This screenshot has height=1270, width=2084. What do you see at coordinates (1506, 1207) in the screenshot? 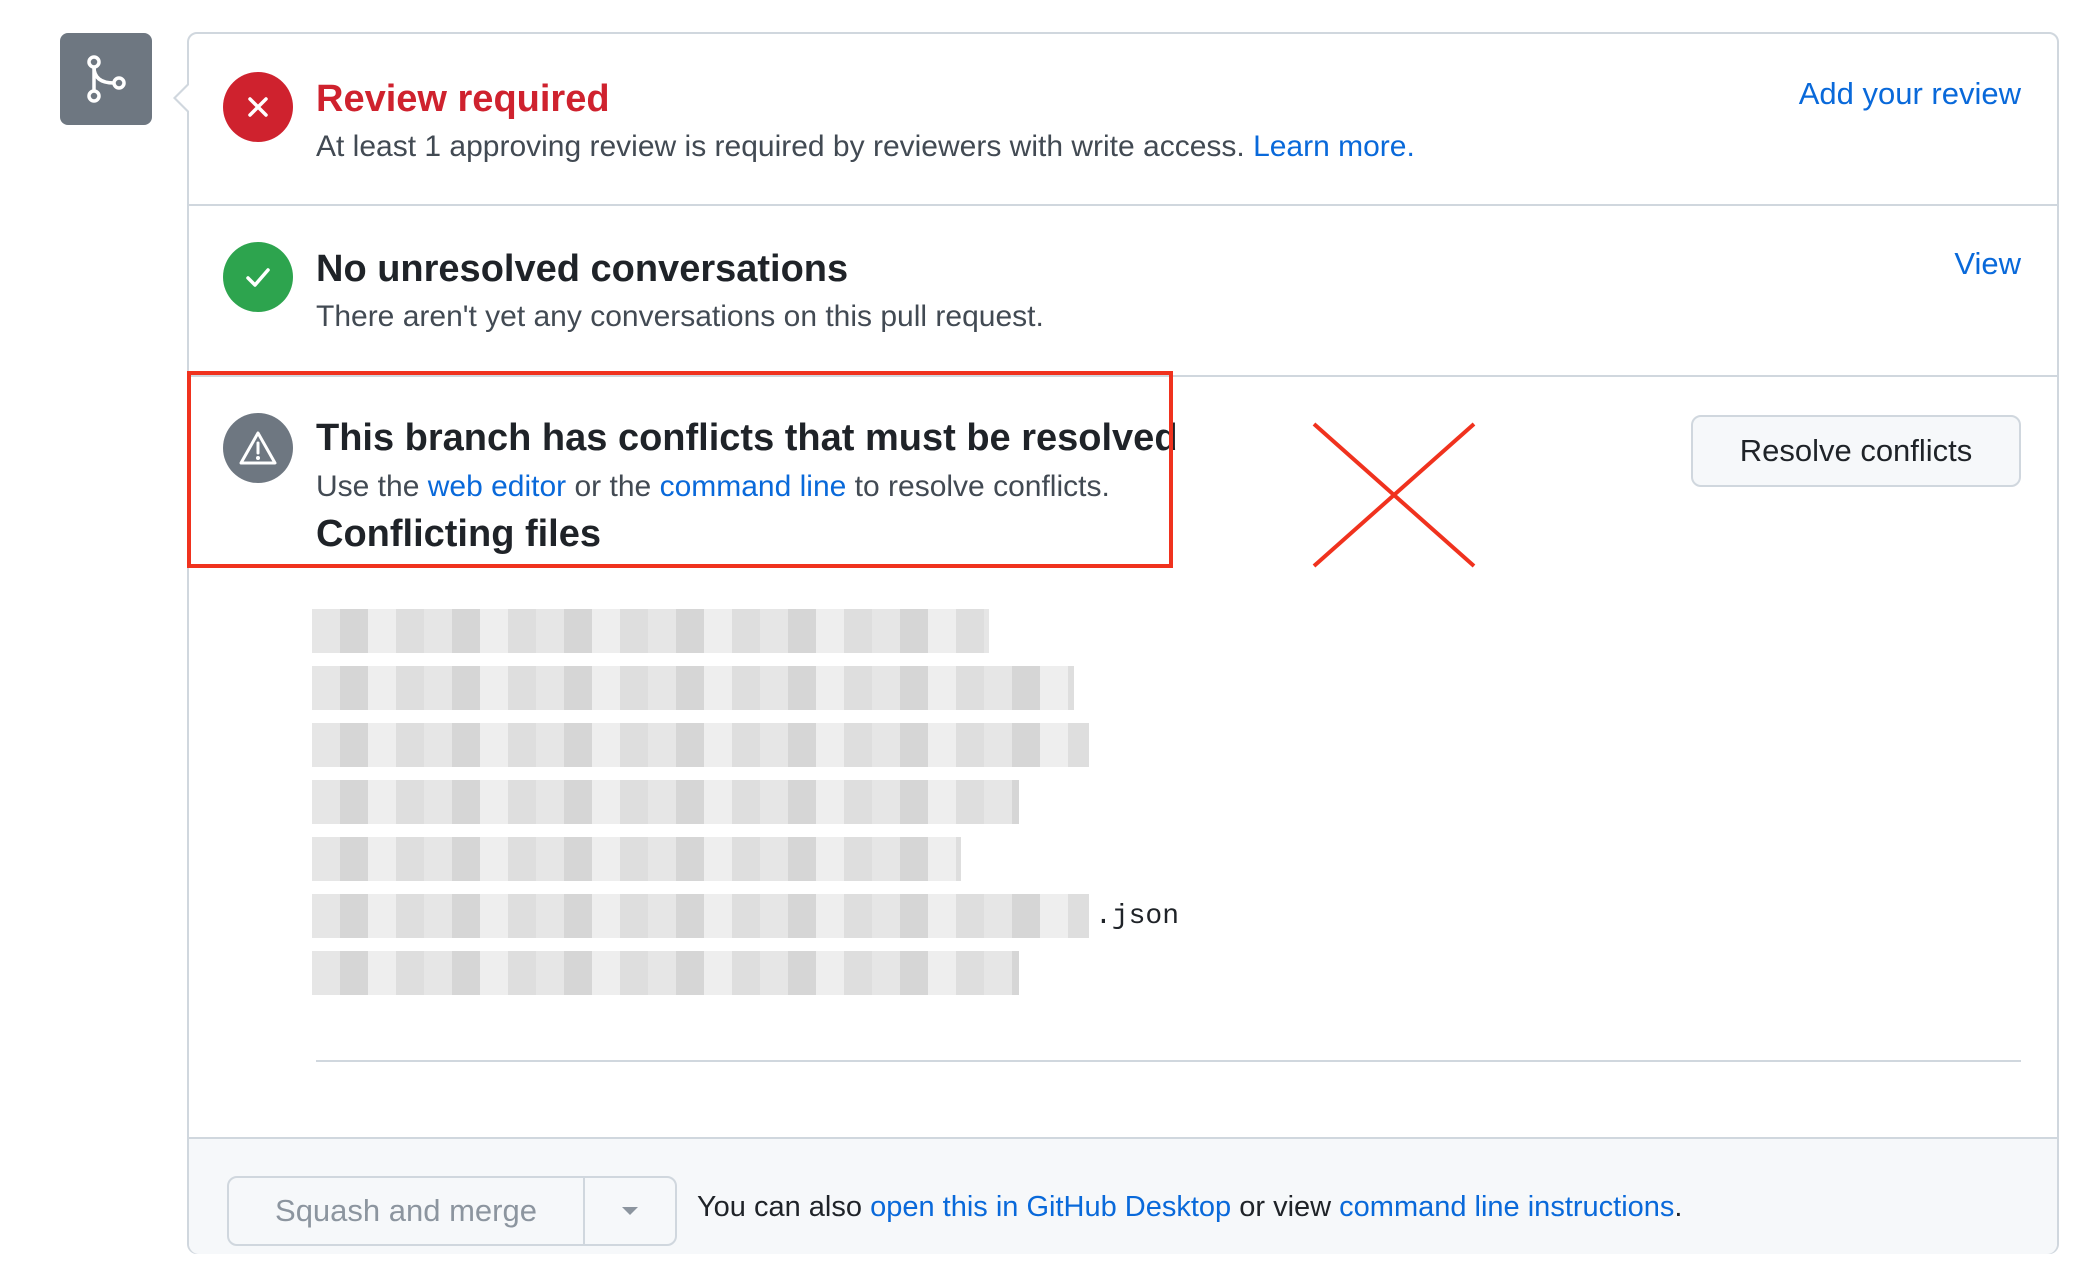
I see `command-line-instructions-link: command line instructions` at bounding box center [1506, 1207].